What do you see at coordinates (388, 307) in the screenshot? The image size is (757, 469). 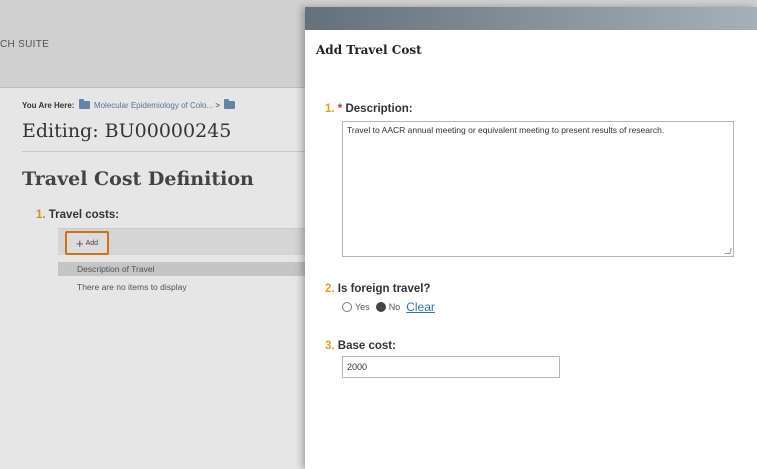 I see `foreign-travel-options: Yes No Clear` at bounding box center [388, 307].